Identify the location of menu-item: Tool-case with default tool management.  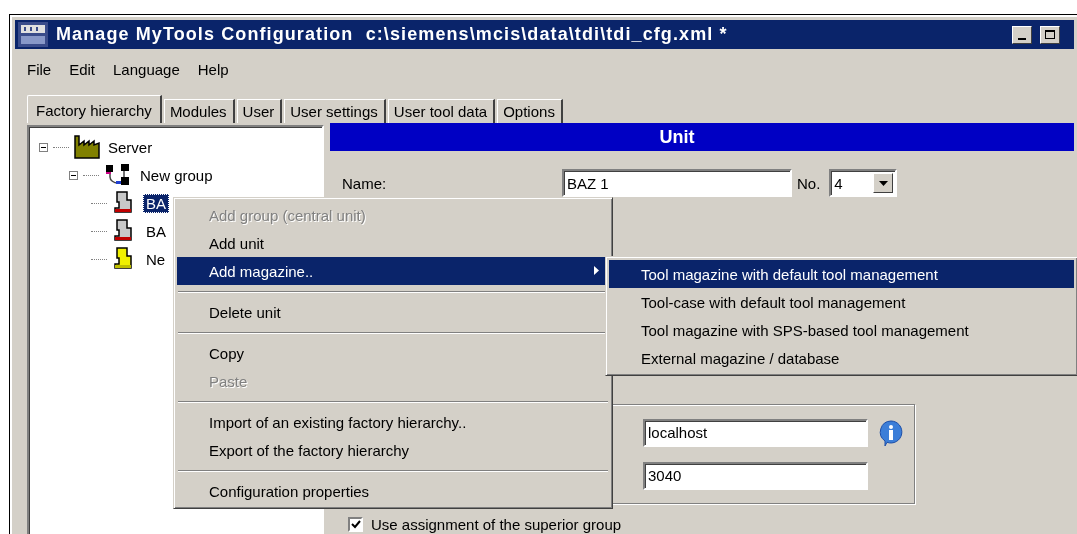
(841, 302).